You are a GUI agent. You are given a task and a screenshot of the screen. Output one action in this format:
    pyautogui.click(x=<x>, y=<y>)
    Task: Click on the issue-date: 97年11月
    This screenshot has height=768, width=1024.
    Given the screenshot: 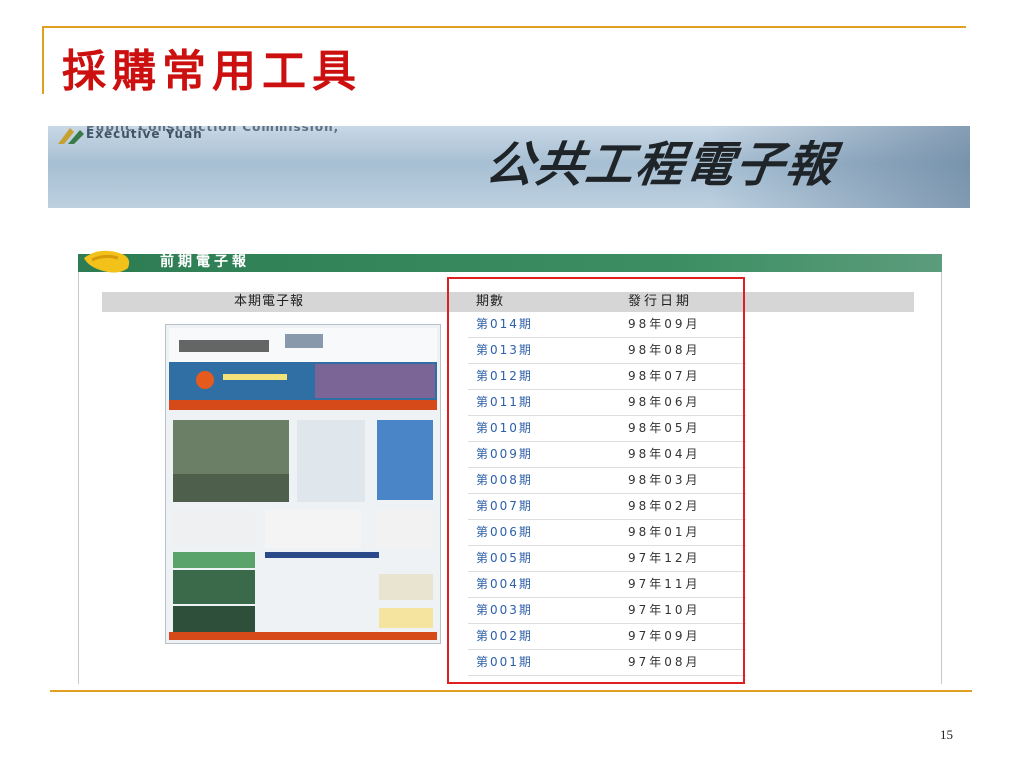 What is the action you would take?
    pyautogui.click(x=664, y=584)
    